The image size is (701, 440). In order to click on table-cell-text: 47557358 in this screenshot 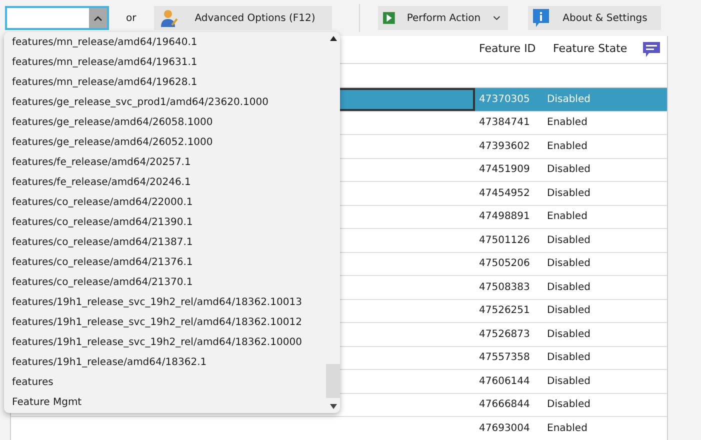, I will do `click(504, 358)`.